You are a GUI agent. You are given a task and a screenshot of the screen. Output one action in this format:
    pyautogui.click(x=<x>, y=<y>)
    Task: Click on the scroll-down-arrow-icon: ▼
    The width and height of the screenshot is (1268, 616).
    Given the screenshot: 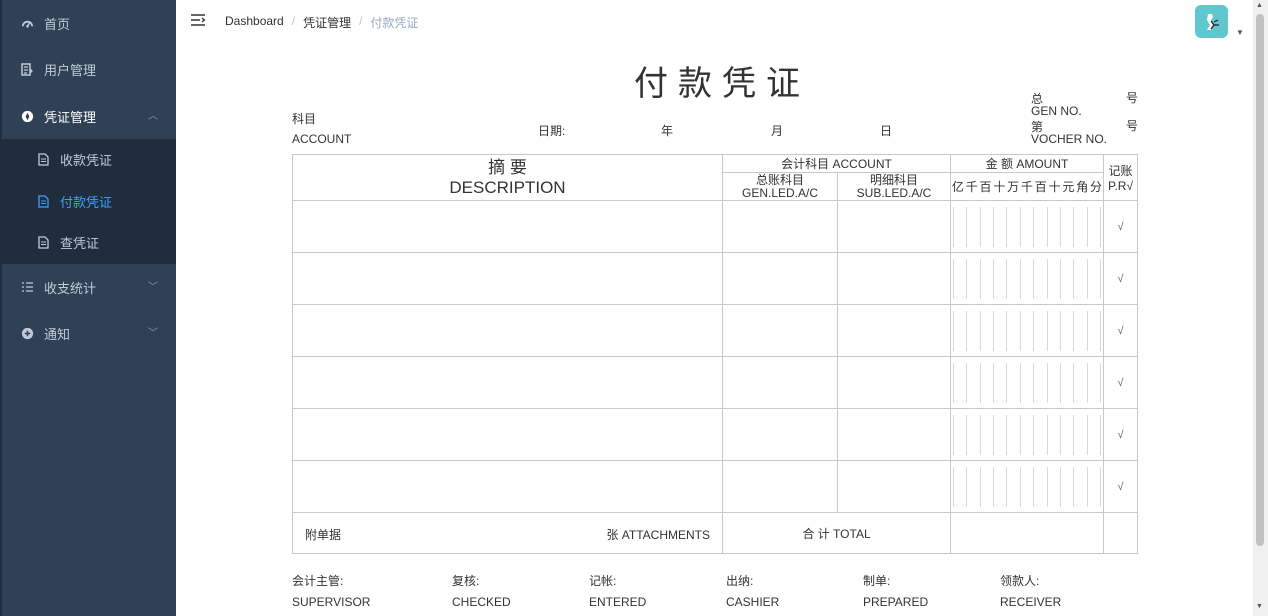 What is the action you would take?
    pyautogui.click(x=1259, y=606)
    